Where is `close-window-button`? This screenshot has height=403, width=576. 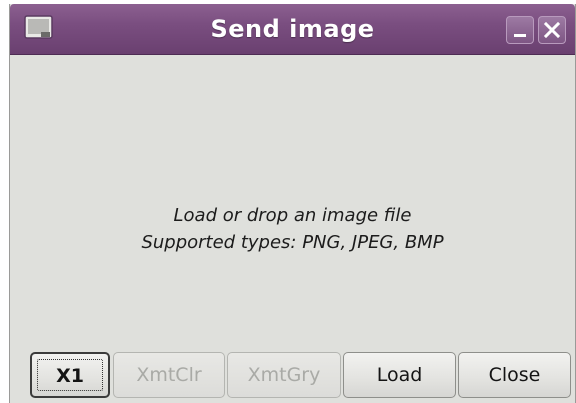
close-window-button is located at coordinates (552, 30).